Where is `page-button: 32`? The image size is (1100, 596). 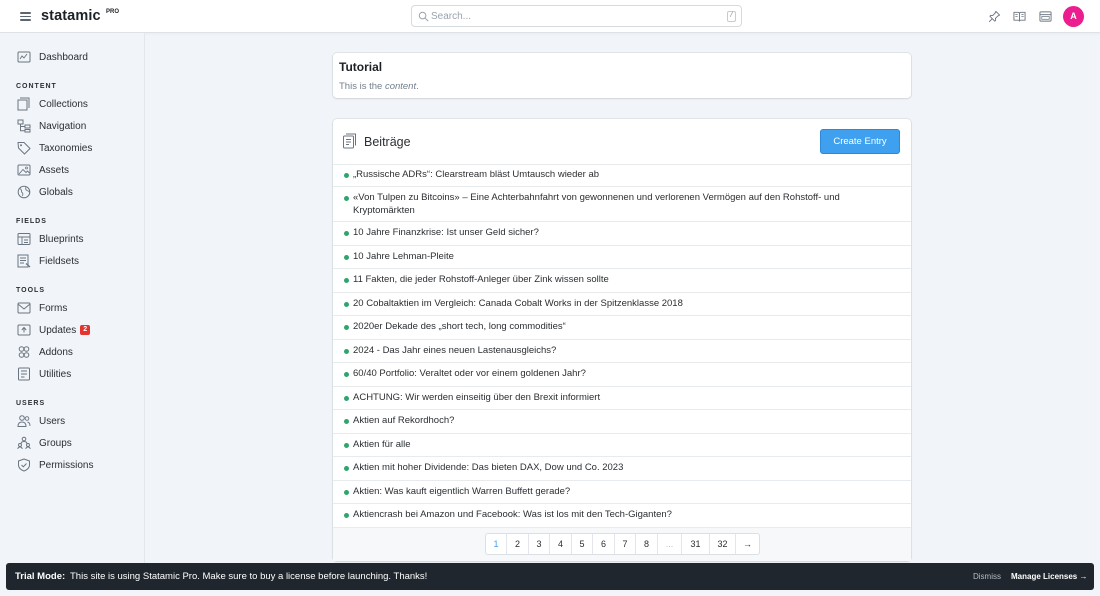 page-button: 32 is located at coordinates (723, 544).